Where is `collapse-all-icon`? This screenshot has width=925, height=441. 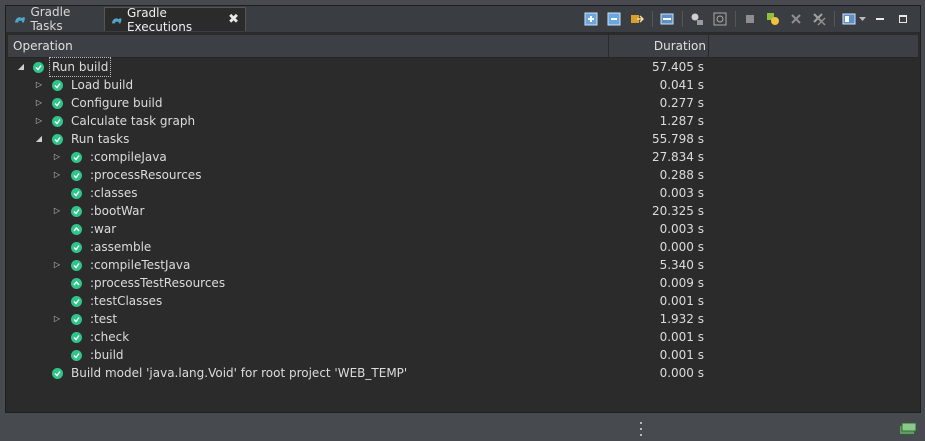
collapse-all-icon is located at coordinates (614, 19).